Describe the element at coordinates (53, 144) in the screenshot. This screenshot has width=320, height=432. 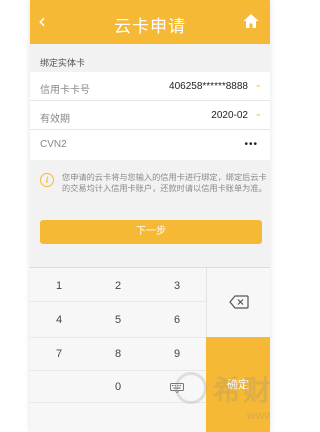
I see `cvn2-label: CVN2` at that location.